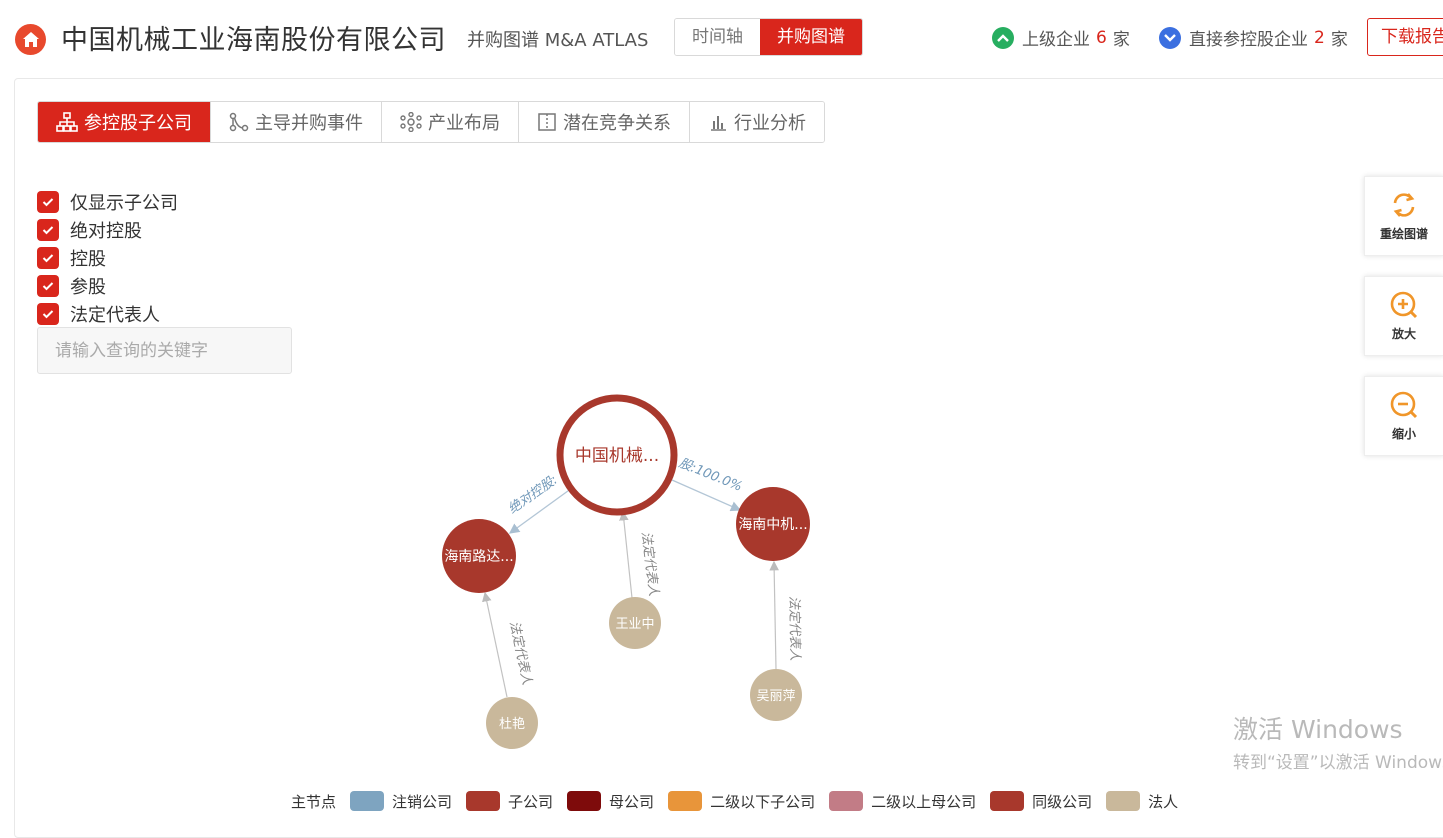 This screenshot has width=1443, height=838. I want to click on legend-label: 二级以下子公司, so click(763, 801).